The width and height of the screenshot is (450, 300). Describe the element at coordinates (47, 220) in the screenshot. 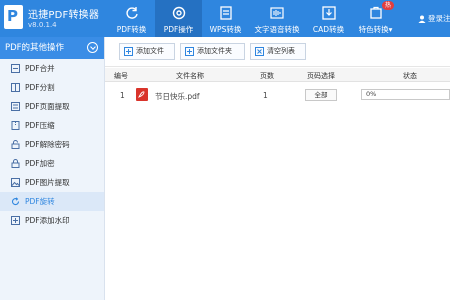

I see `sidebar-item-label: PDF添加水印` at that location.